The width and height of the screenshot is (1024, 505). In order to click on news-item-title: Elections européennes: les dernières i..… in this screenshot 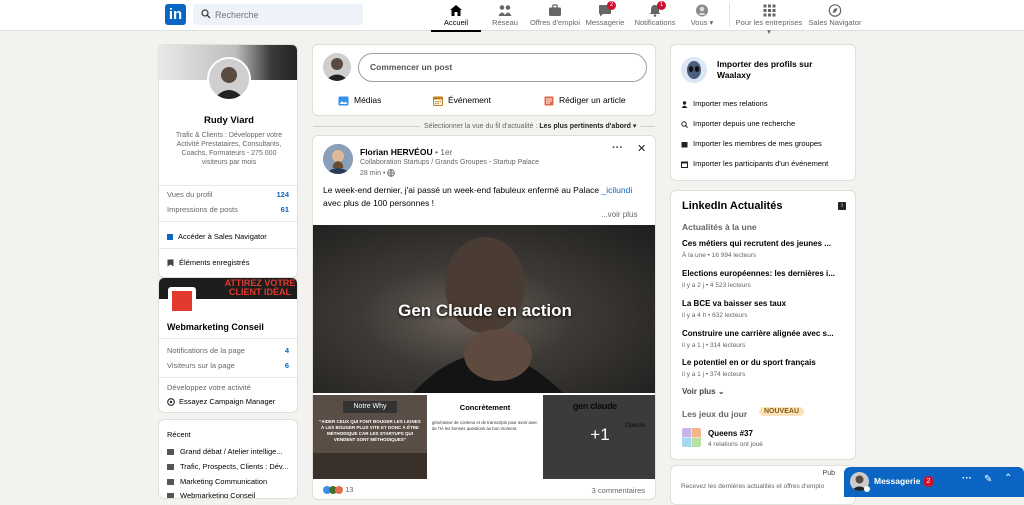, I will do `click(758, 273)`.